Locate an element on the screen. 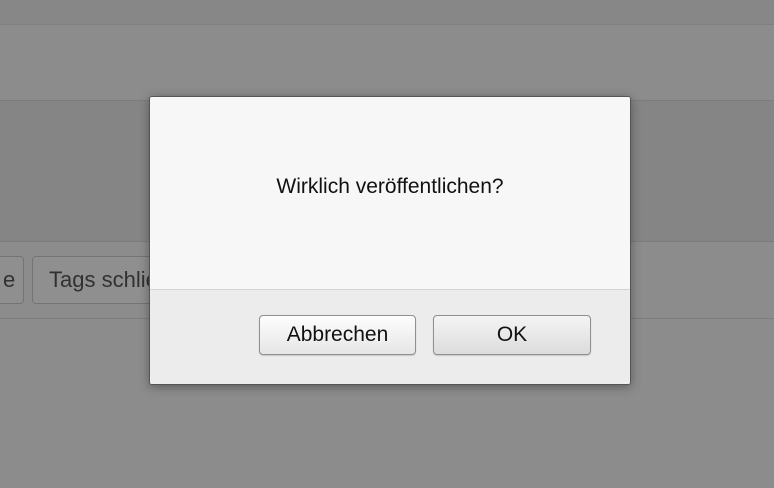 Image resolution: width=774 pixels, height=488 pixels. ok-button: OK is located at coordinates (512, 335).